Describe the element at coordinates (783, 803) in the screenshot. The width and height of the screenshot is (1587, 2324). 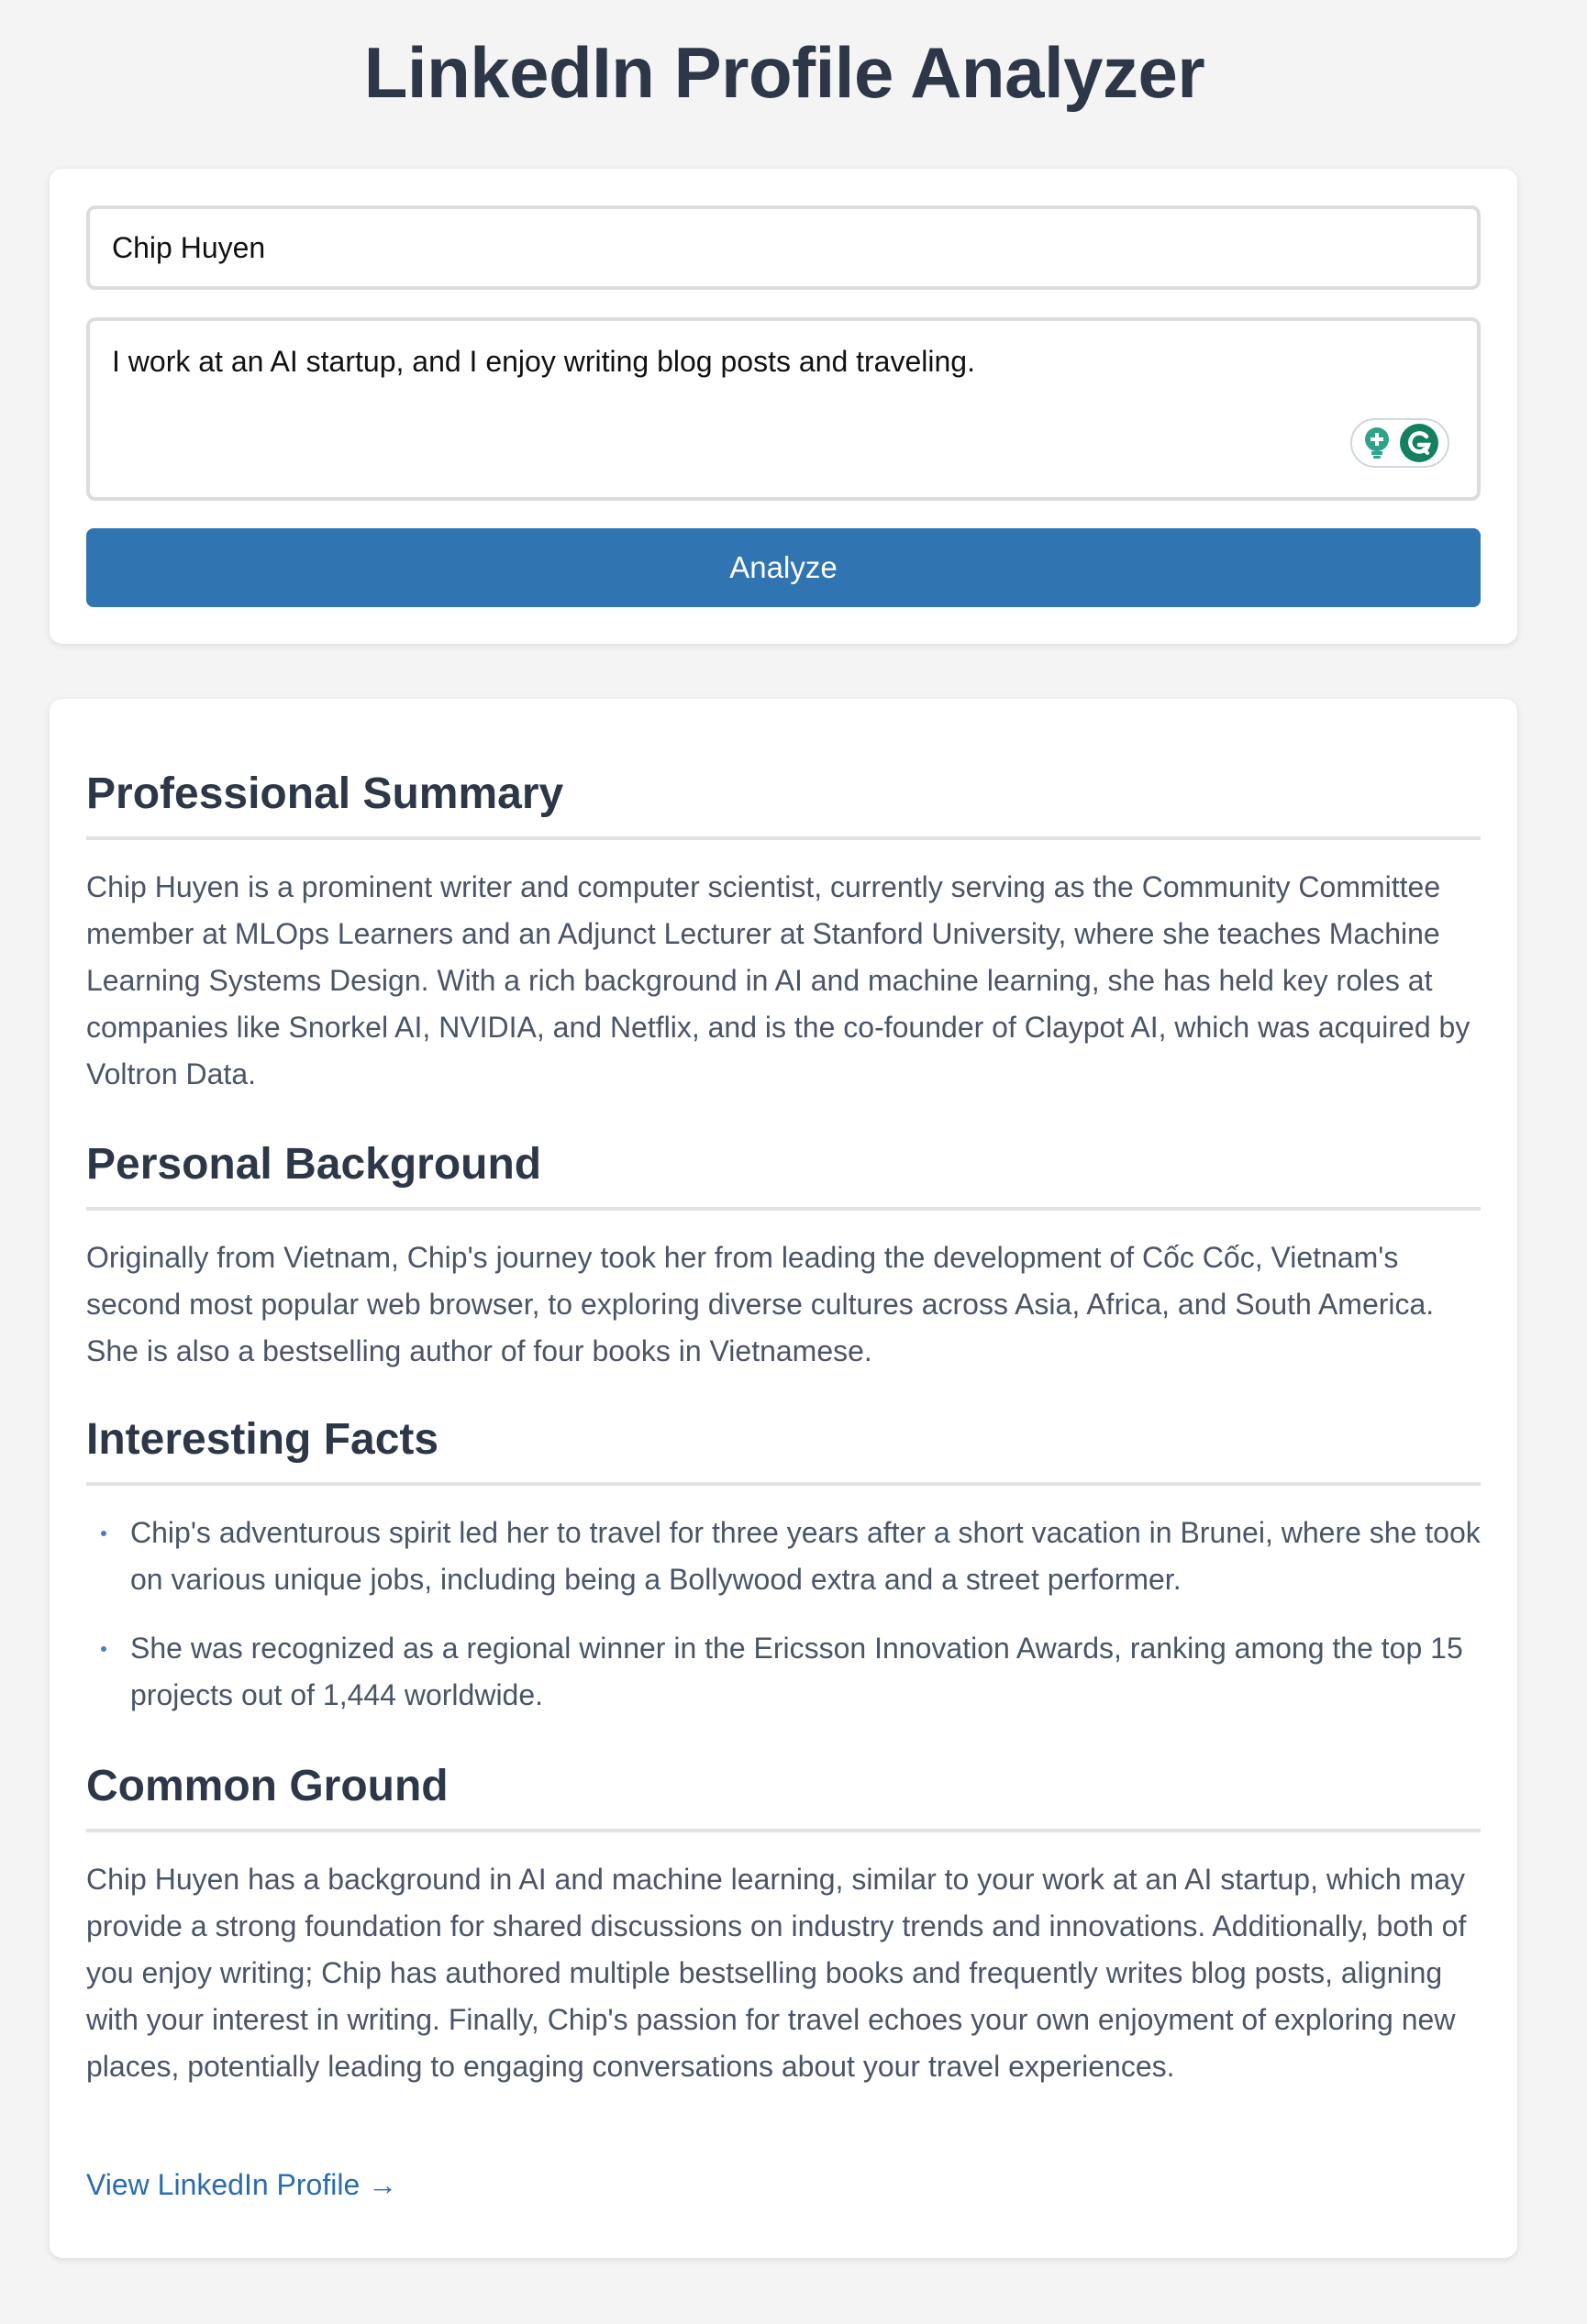
I see `professional-summary-heading: Professional Summary` at that location.